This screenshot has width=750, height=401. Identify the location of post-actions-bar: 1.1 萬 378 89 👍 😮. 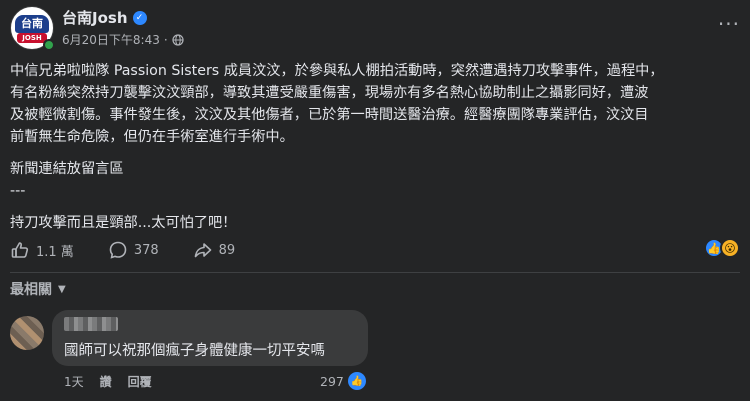
(375, 250).